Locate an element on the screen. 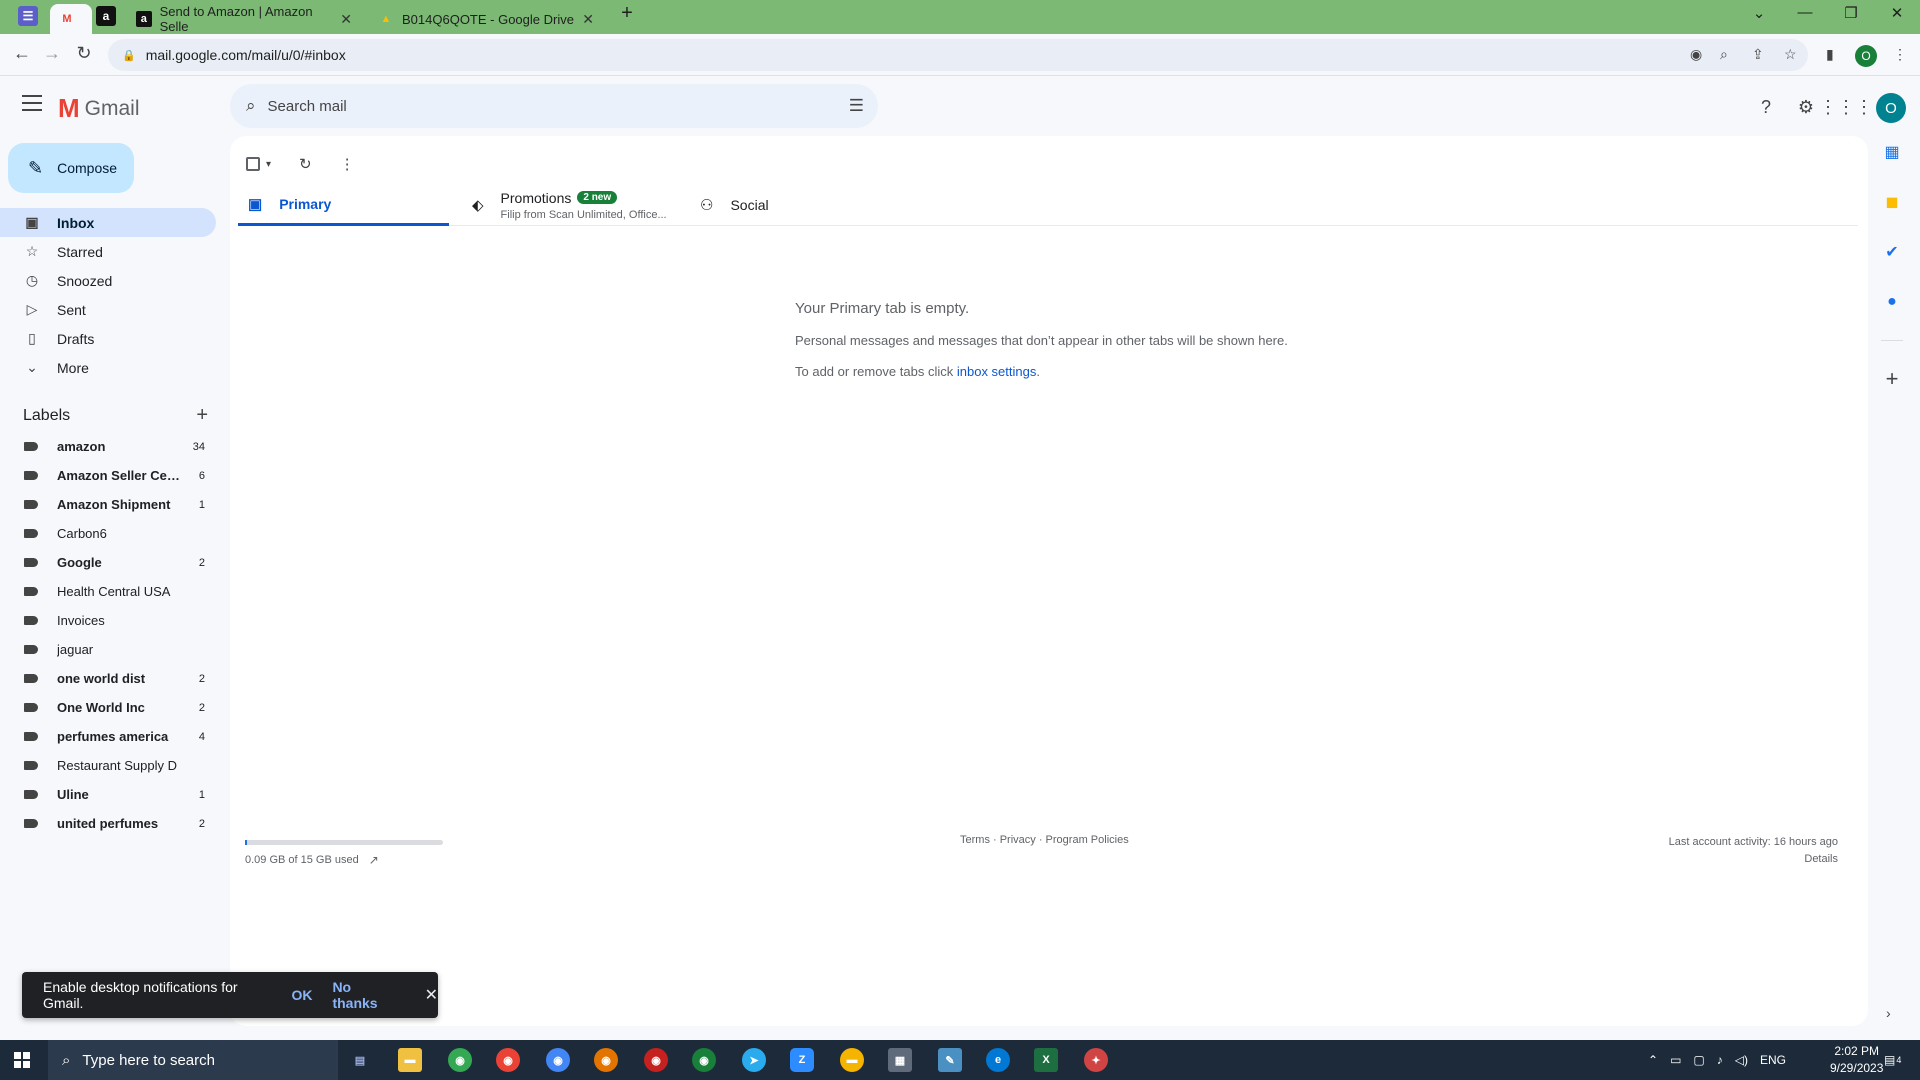 Image resolution: width=1920 pixels, height=1080 pixels. label-item: jaguar is located at coordinates (108, 649).